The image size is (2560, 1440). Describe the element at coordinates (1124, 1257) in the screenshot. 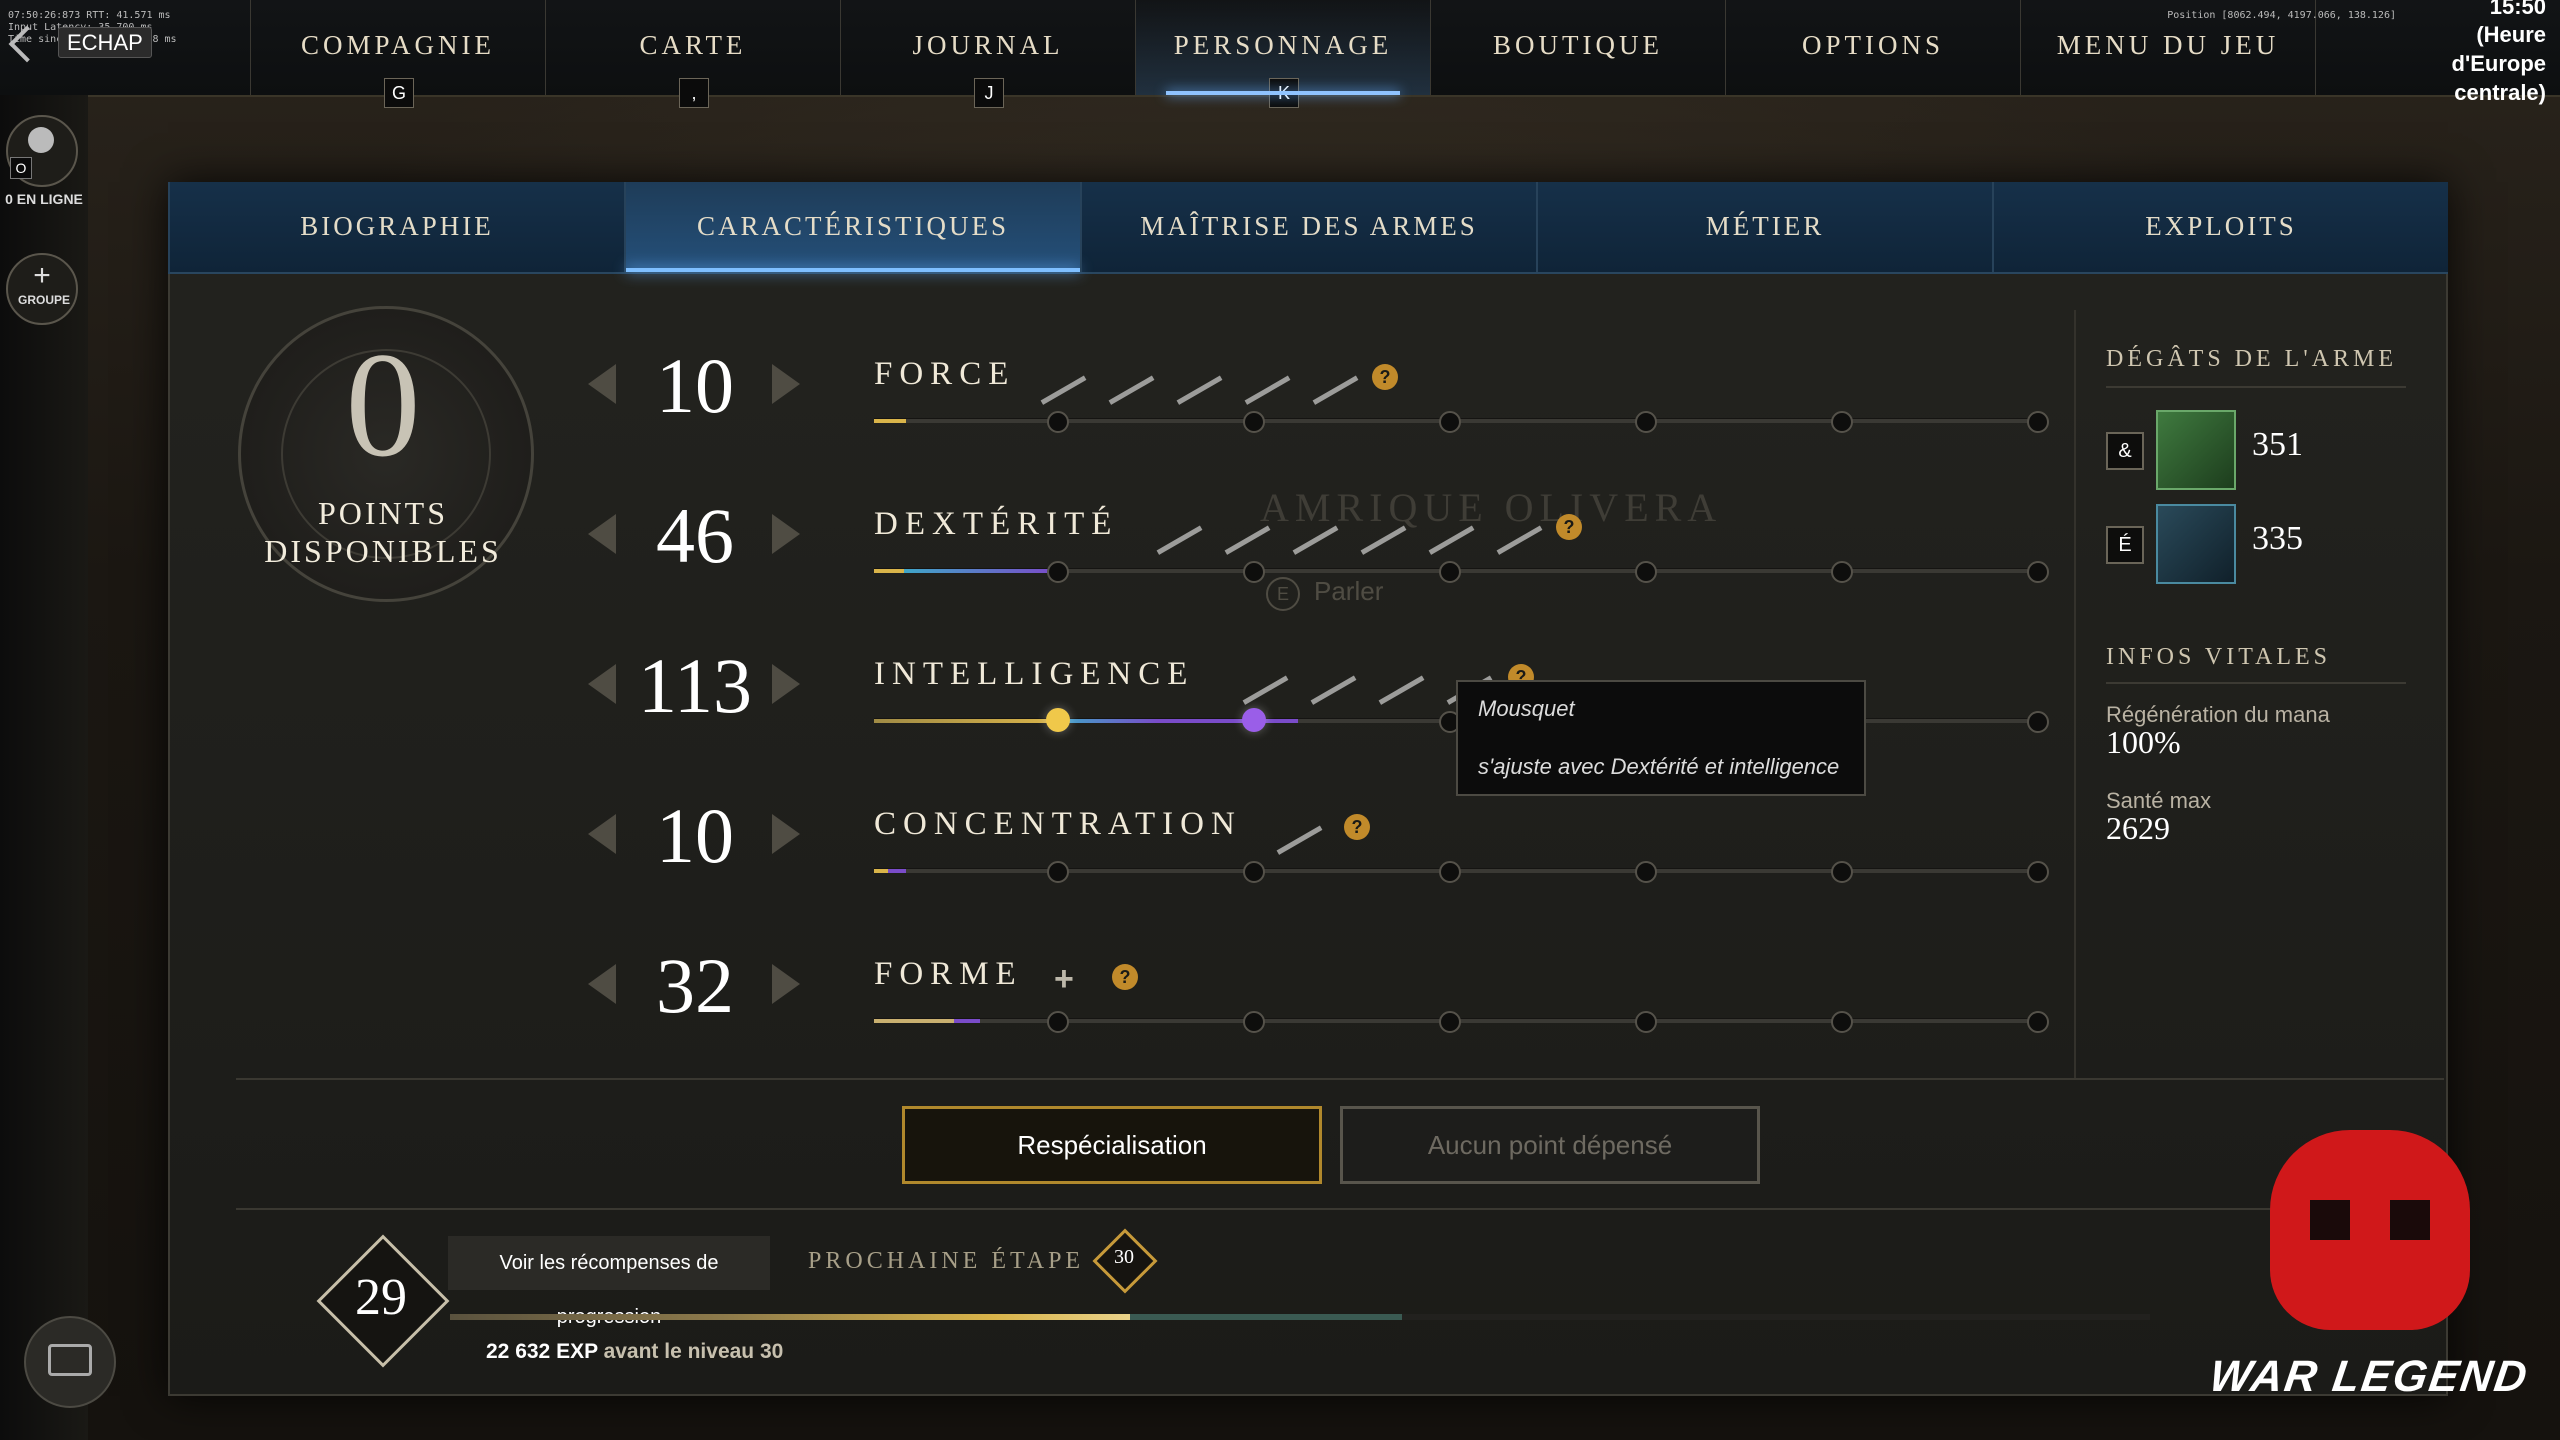

I see `next-level-value: 30` at that location.